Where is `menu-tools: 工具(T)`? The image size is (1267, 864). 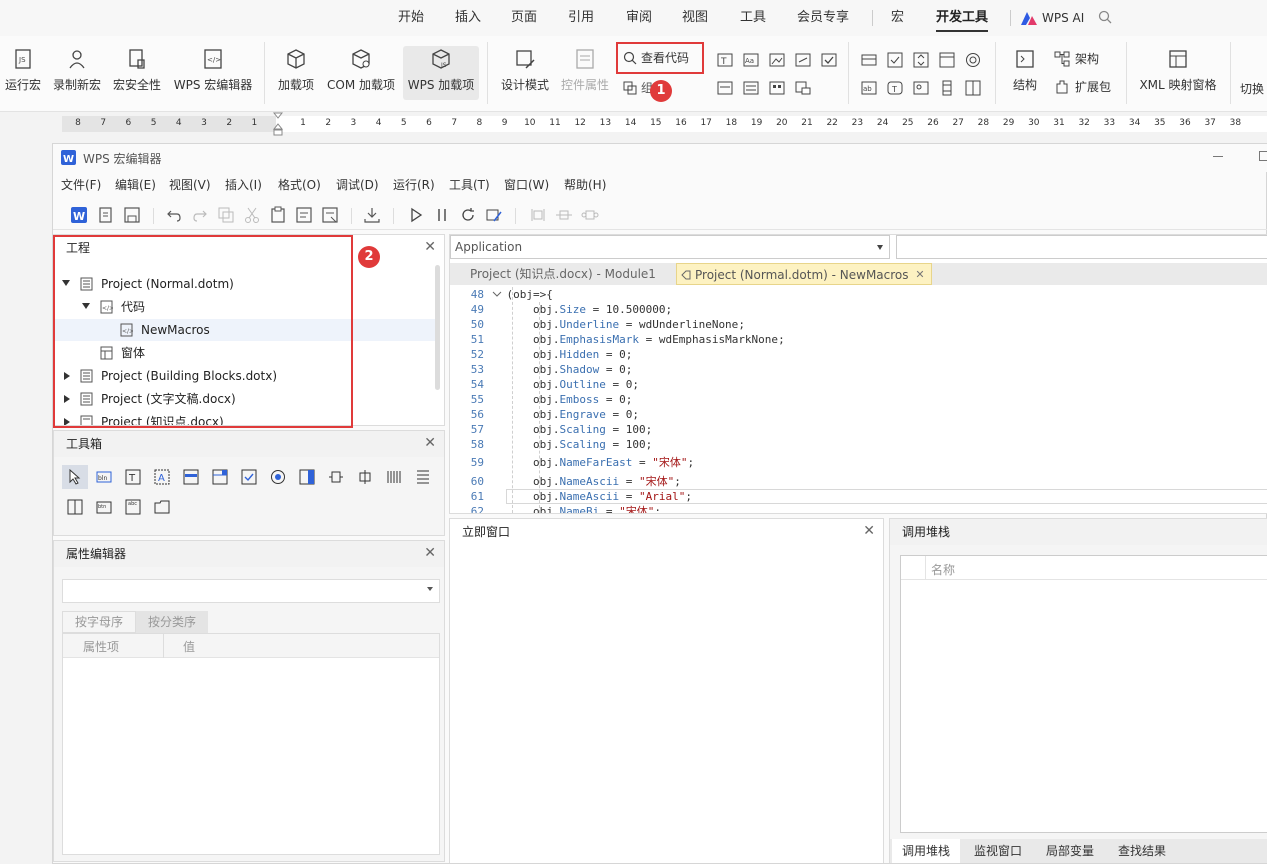
menu-tools: 工具(T) is located at coordinates (469, 184).